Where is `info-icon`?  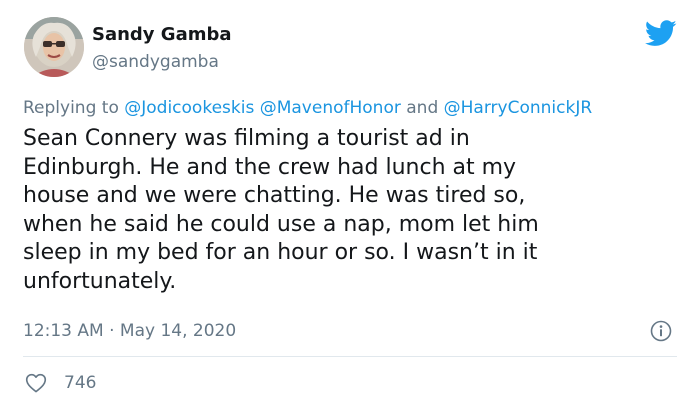 info-icon is located at coordinates (661, 331).